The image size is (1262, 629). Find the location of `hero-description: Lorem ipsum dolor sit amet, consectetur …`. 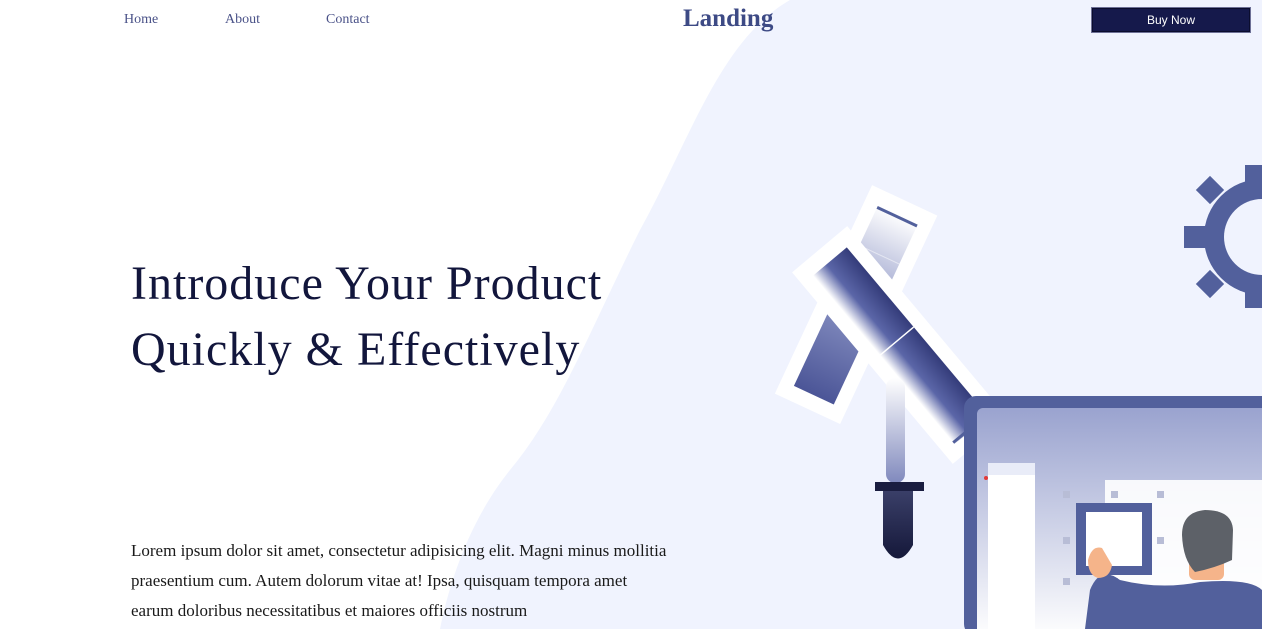

hero-description: Lorem ipsum dolor sit amet, consectetur … is located at coordinates (399, 580).